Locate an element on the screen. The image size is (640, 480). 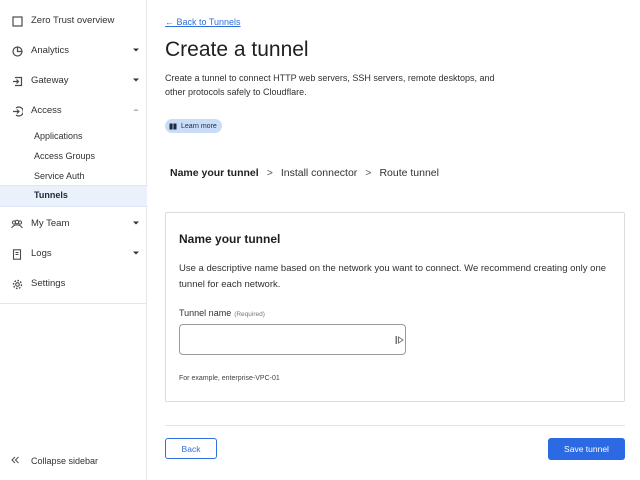
back-button: Back is located at coordinates (191, 448).